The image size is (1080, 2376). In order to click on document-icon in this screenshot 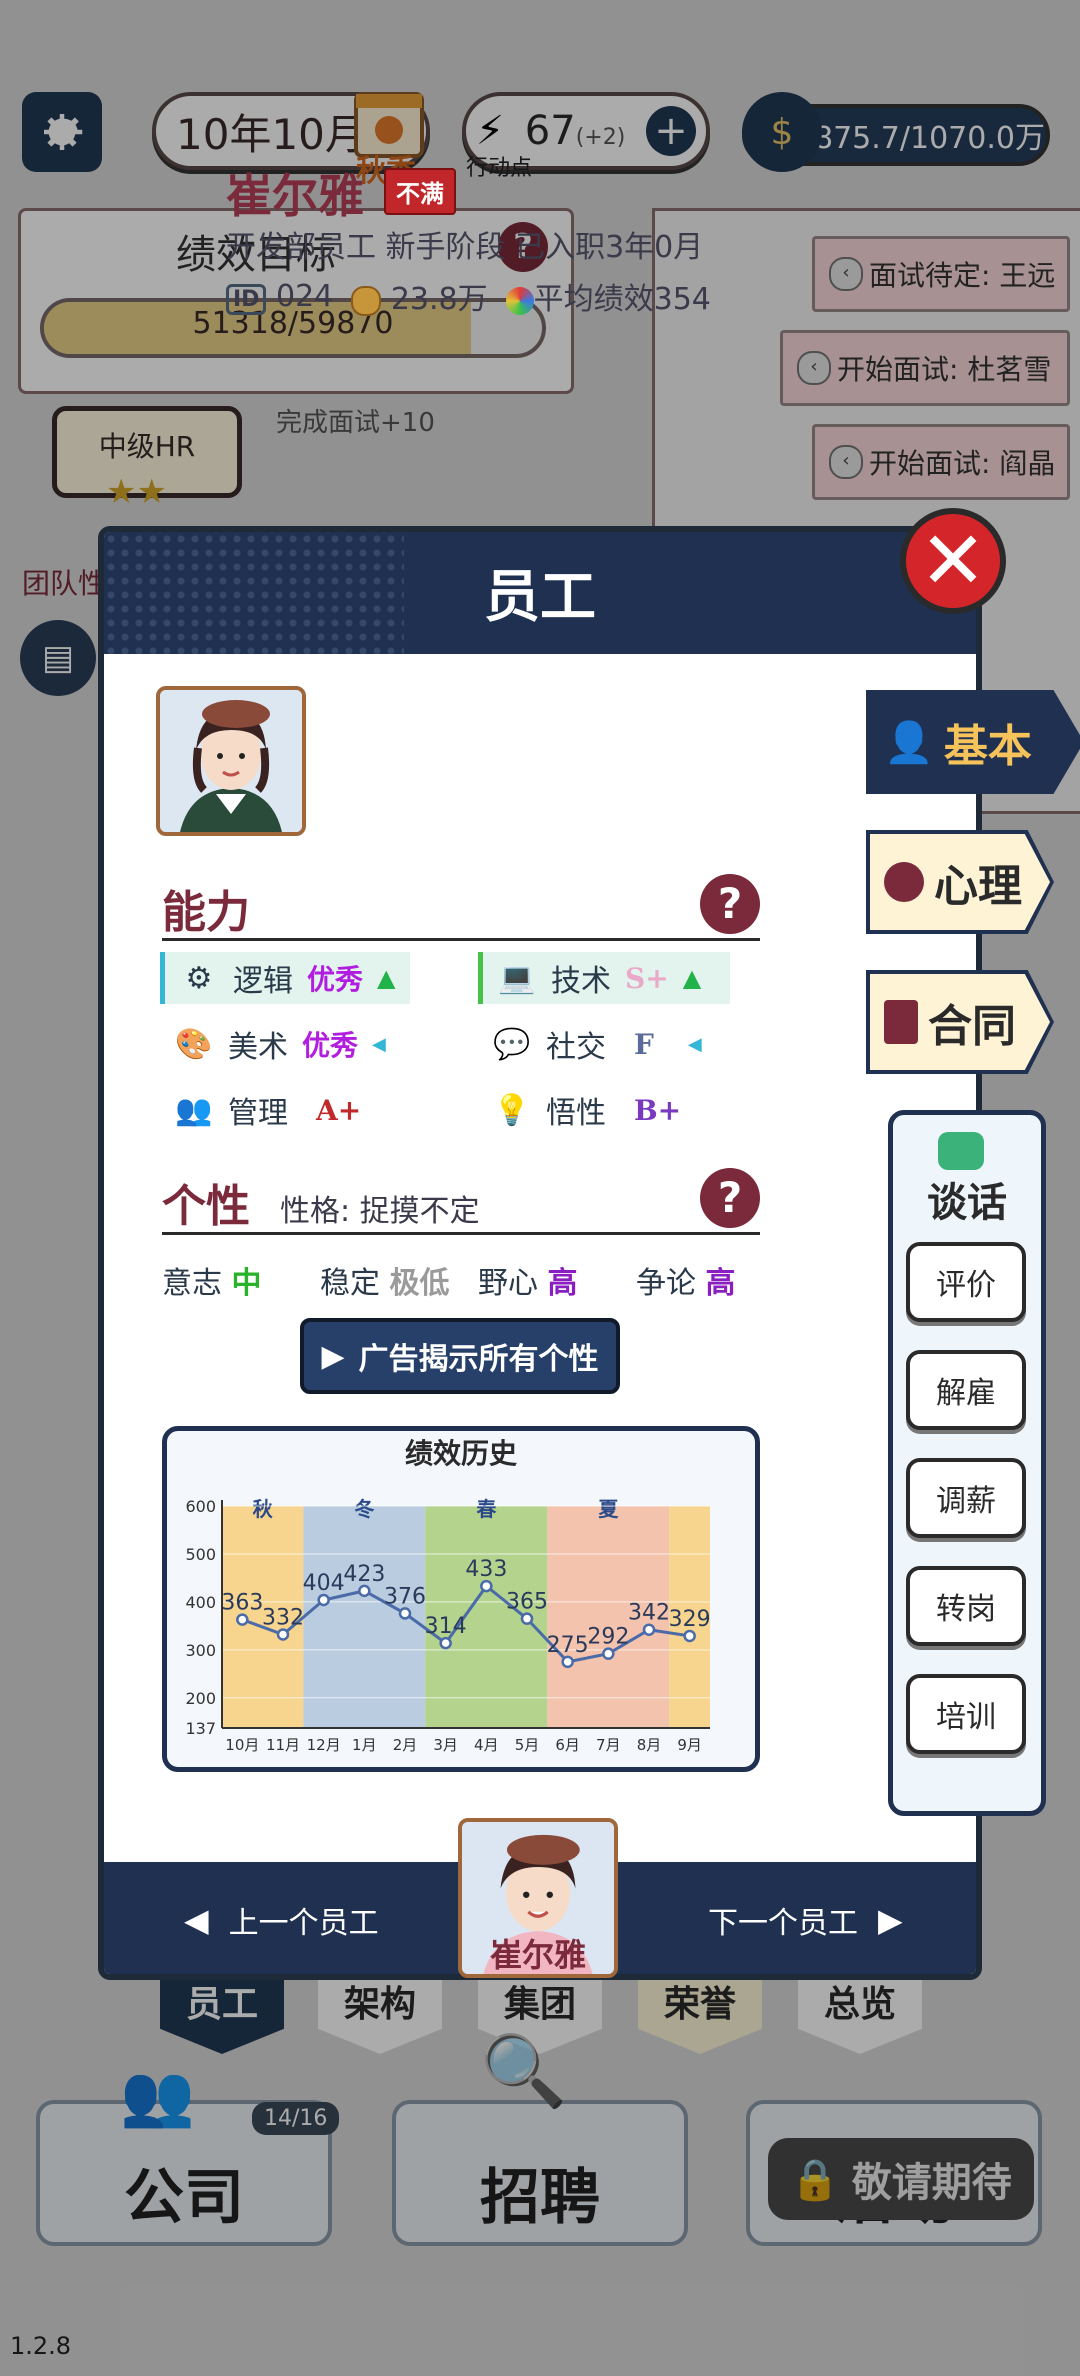, I will do `click(901, 1022)`.